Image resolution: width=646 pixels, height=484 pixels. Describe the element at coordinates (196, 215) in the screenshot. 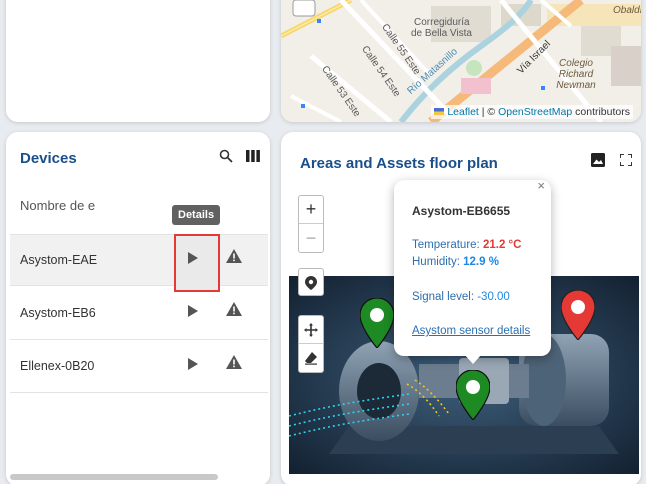

I see `details-tooltip: Details` at that location.